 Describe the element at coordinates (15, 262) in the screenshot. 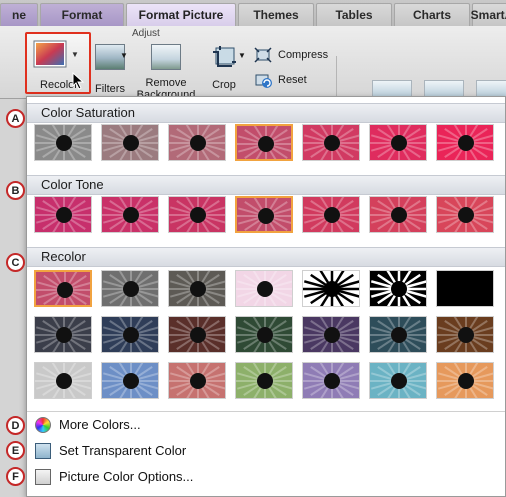

I see `callout-badge: C` at that location.